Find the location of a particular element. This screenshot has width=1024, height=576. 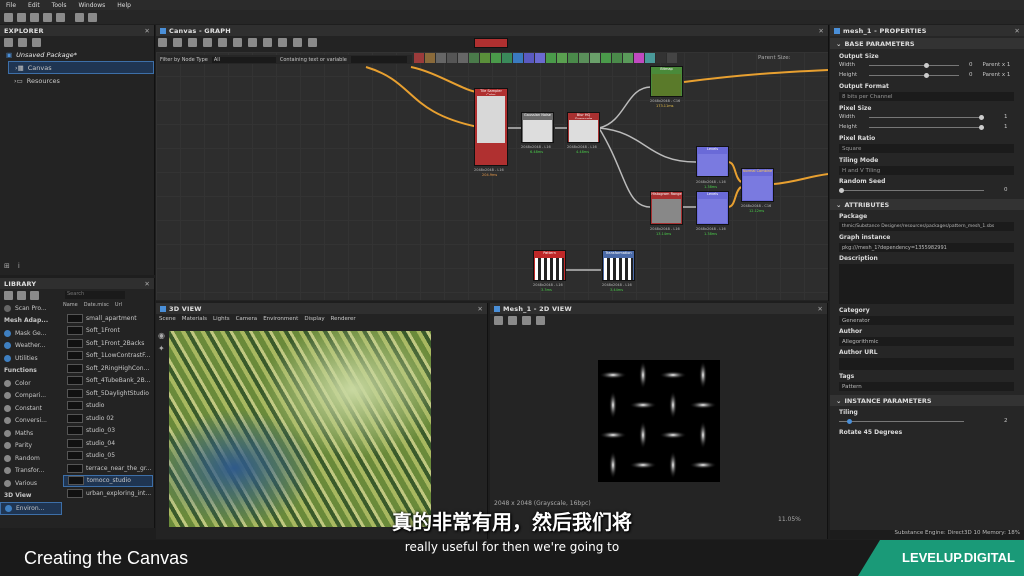

graph-node-levels: Levels is located at coordinates (712, 161).